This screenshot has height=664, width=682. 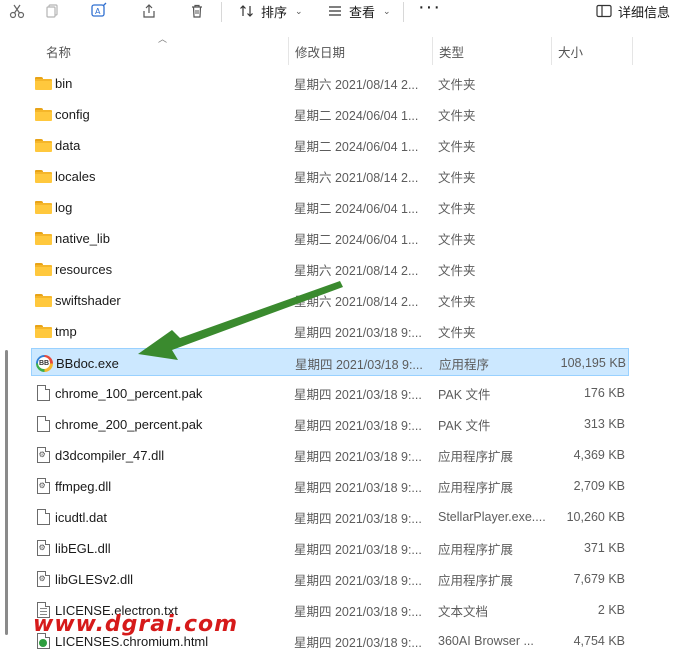 I want to click on details-pane-button: 详细信息, so click(x=633, y=11).